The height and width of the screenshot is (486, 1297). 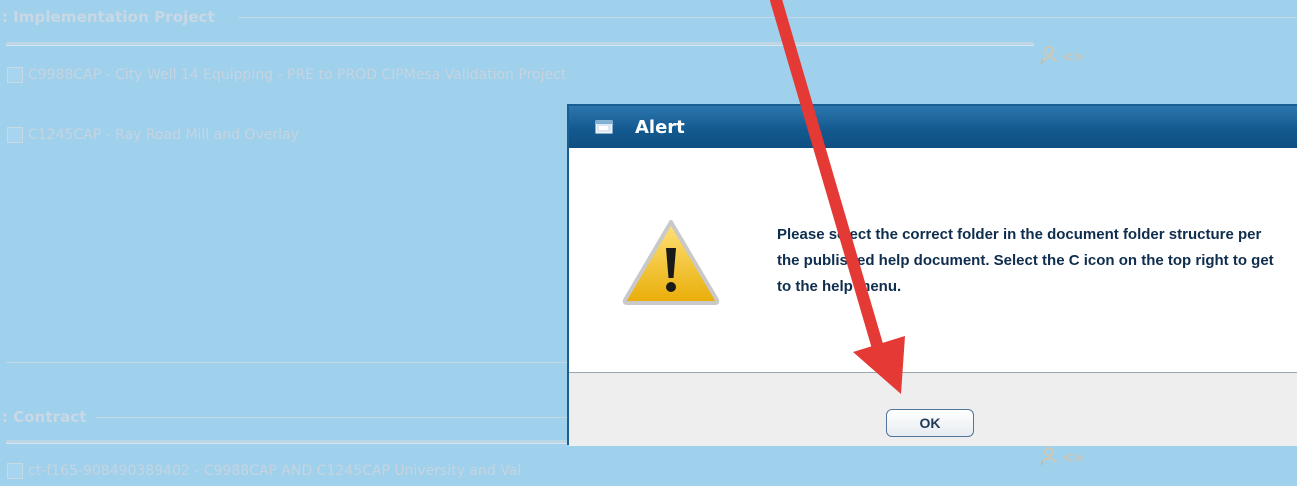 What do you see at coordinates (114, 17) in the screenshot?
I see `section-title: Implementation Project` at bounding box center [114, 17].